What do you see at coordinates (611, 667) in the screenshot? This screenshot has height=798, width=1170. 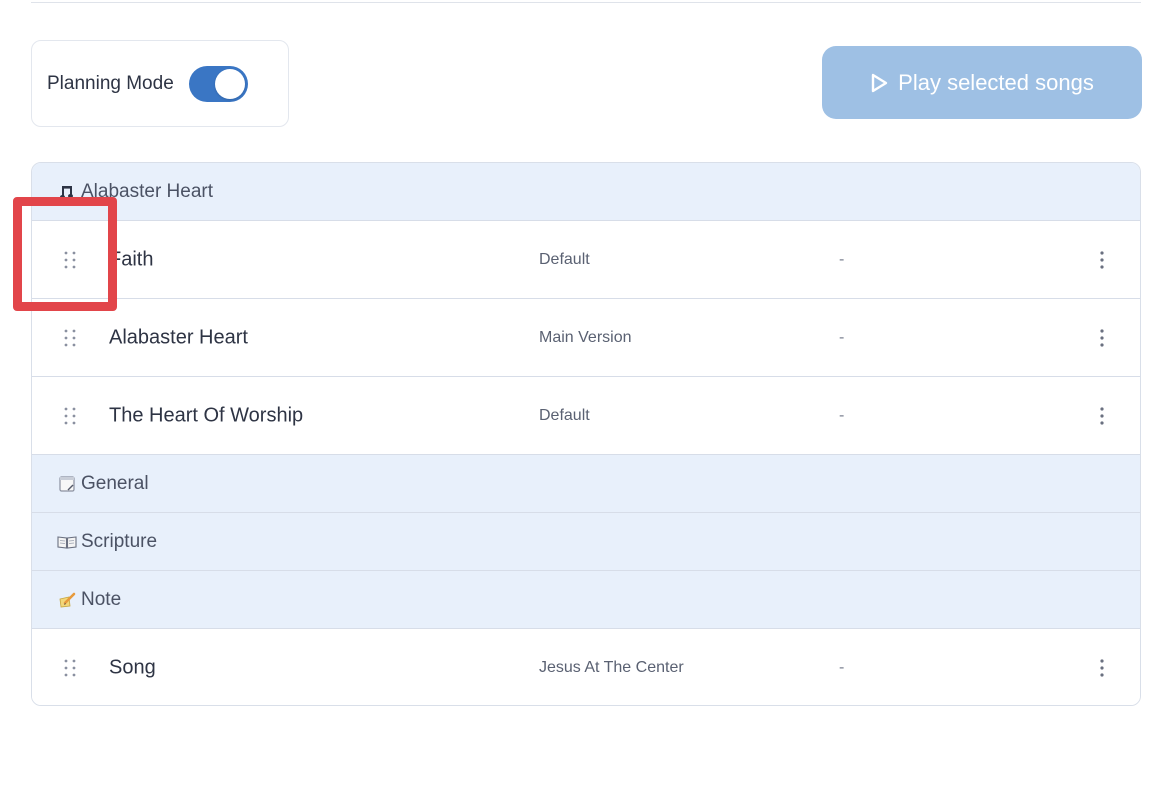 I see `item-version: Jesus At The Center` at bounding box center [611, 667].